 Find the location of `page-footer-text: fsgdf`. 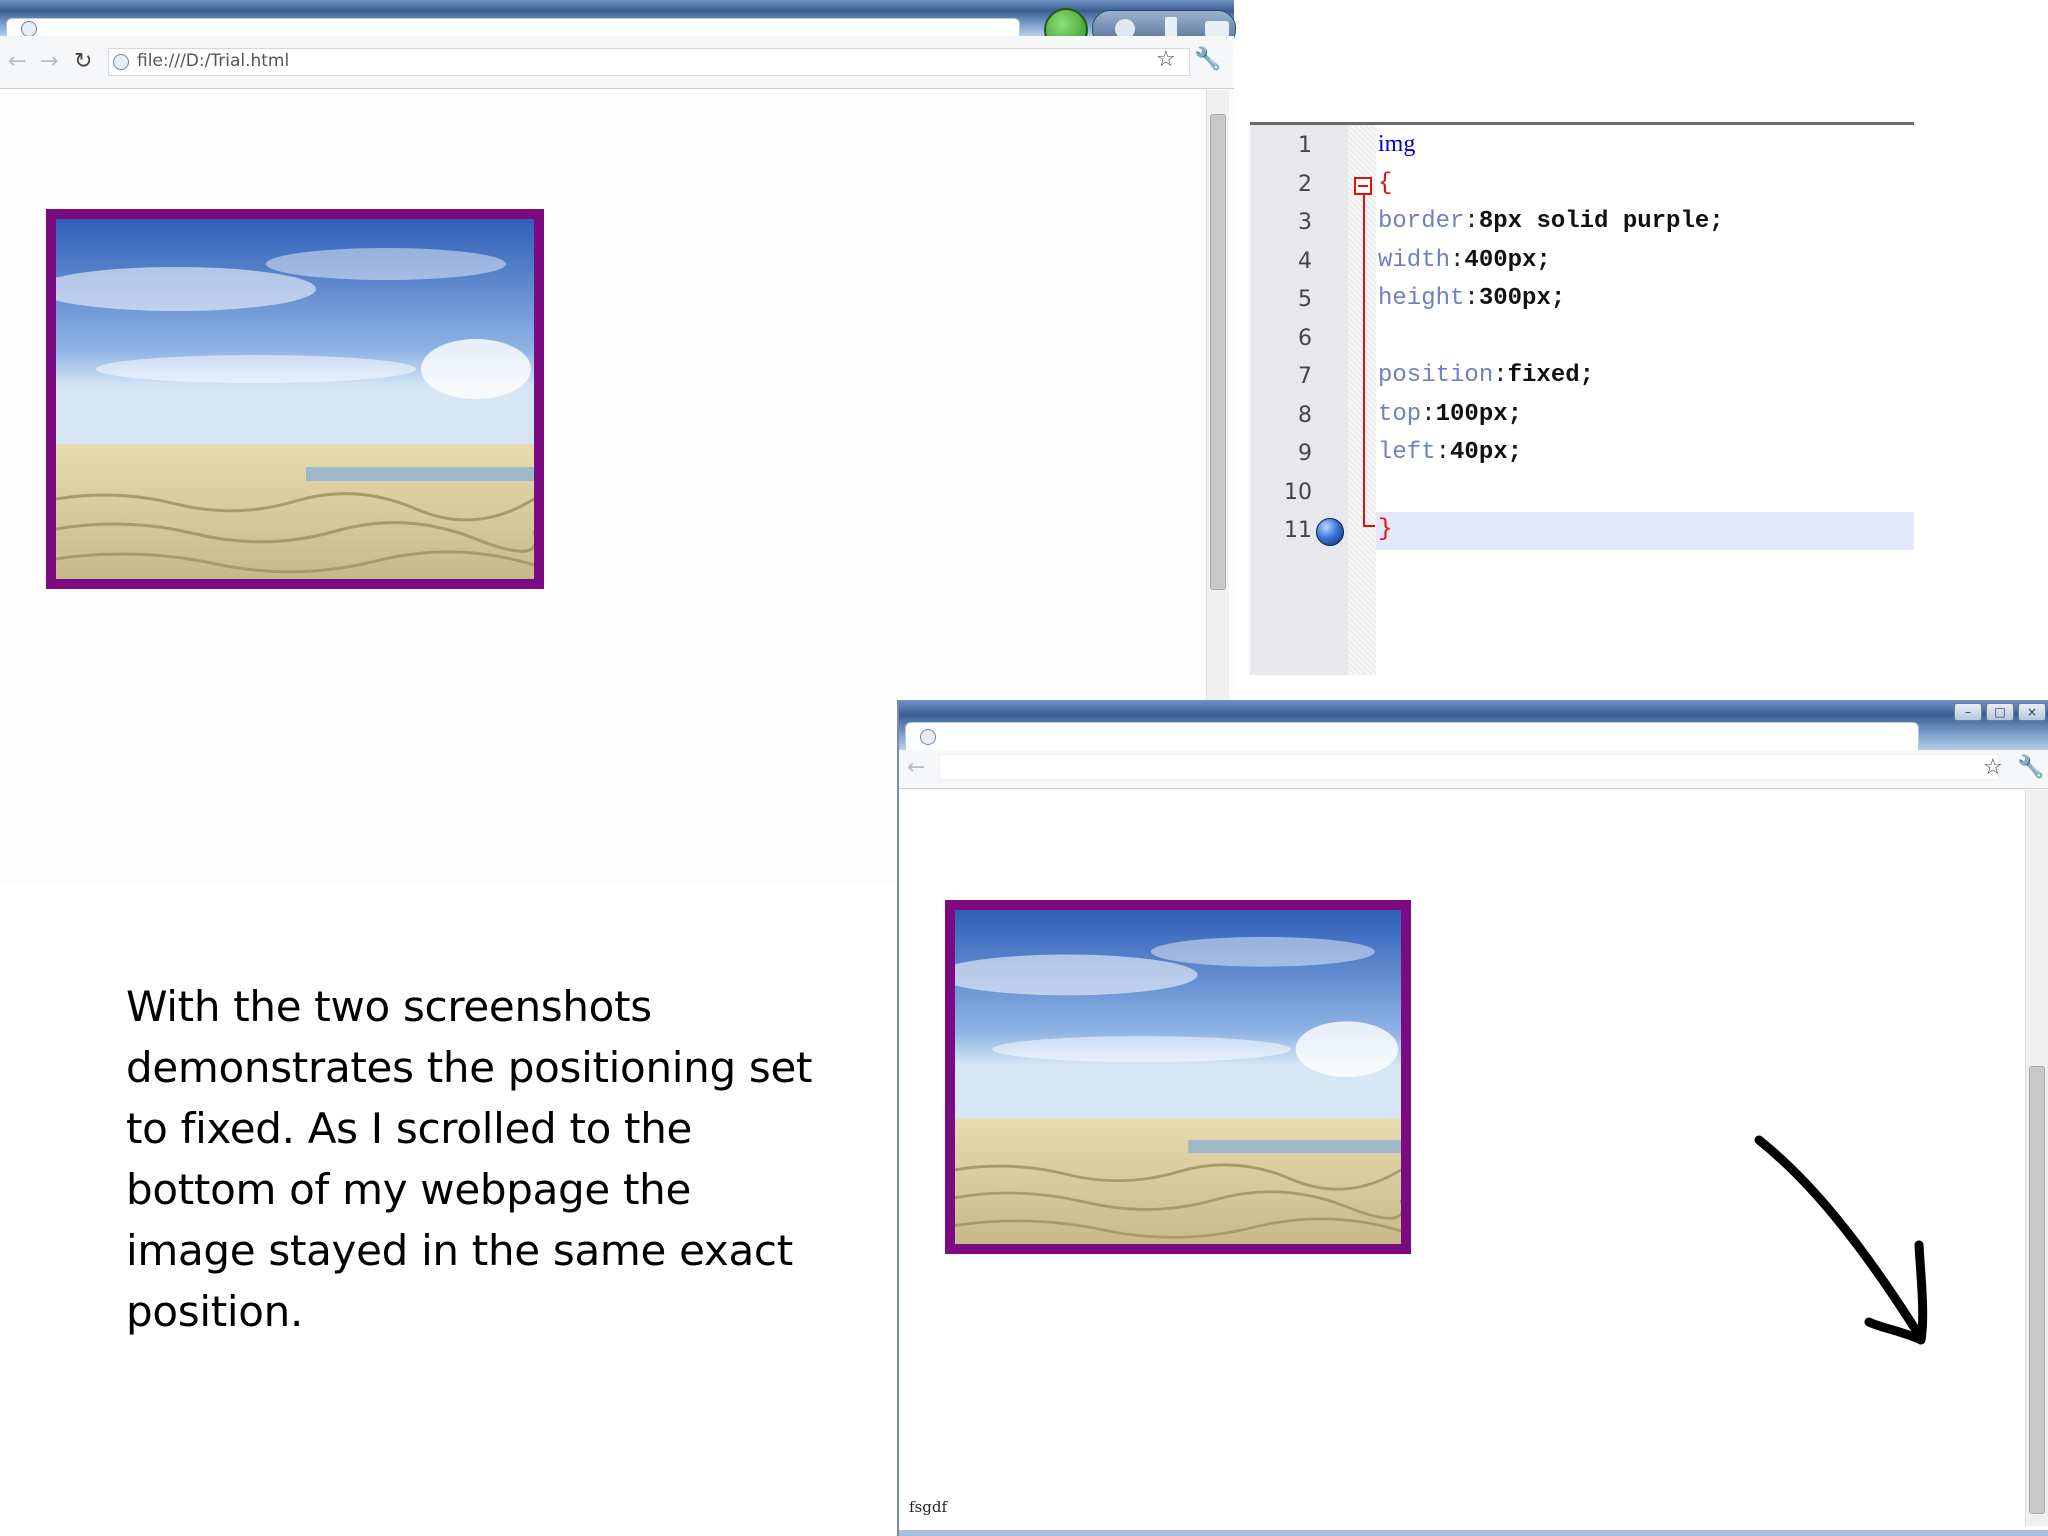

page-footer-text: fsgdf is located at coordinates (928, 1507).